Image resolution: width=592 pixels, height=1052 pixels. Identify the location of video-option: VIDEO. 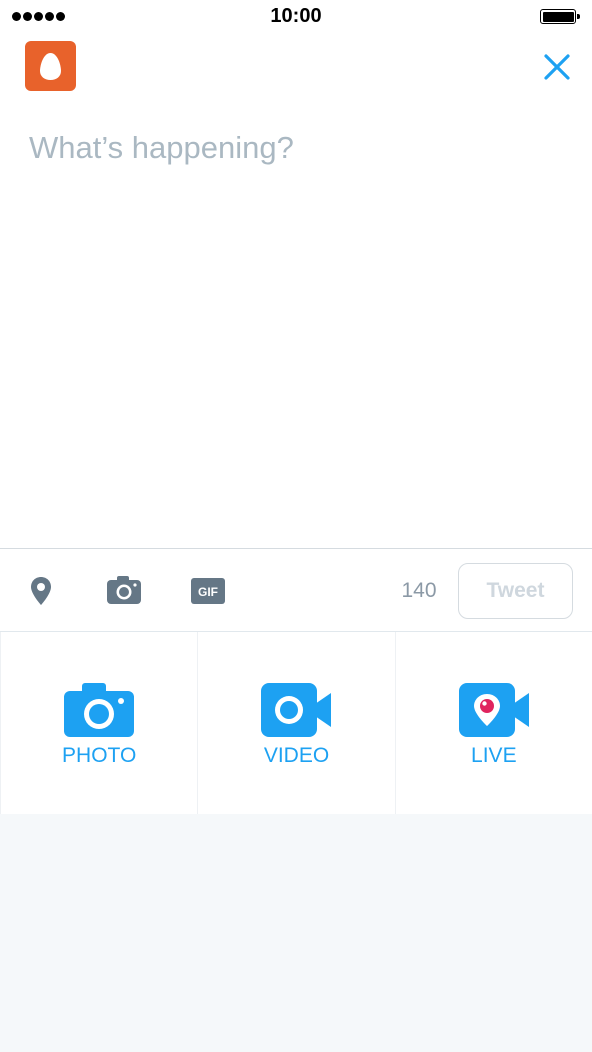
(297, 723).